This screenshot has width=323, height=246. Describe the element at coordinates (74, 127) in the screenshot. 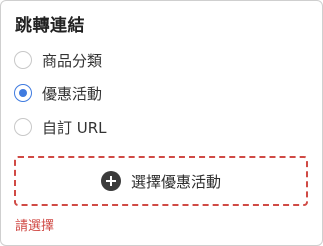

I see `radio-option-label: 自訂 URL` at that location.